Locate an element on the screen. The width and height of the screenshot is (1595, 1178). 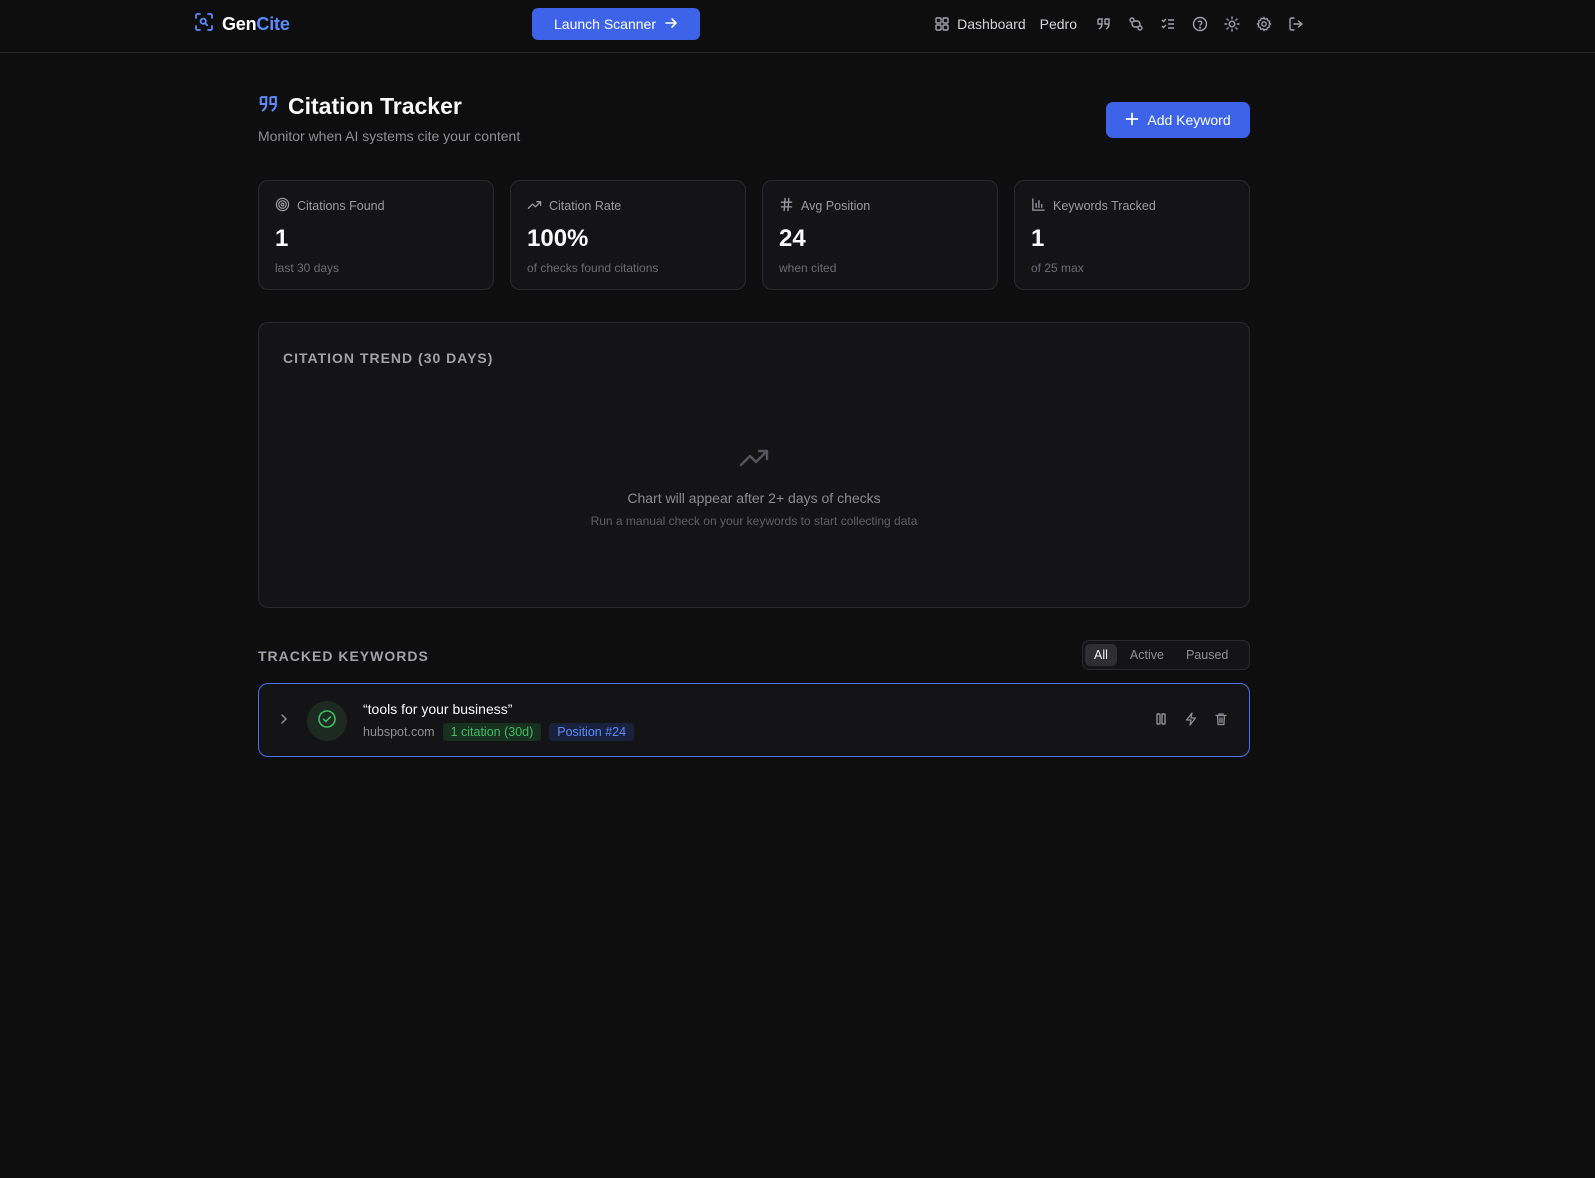
stat-card-citations-found: Citations Found 1 last 30 days is located at coordinates (376, 235).